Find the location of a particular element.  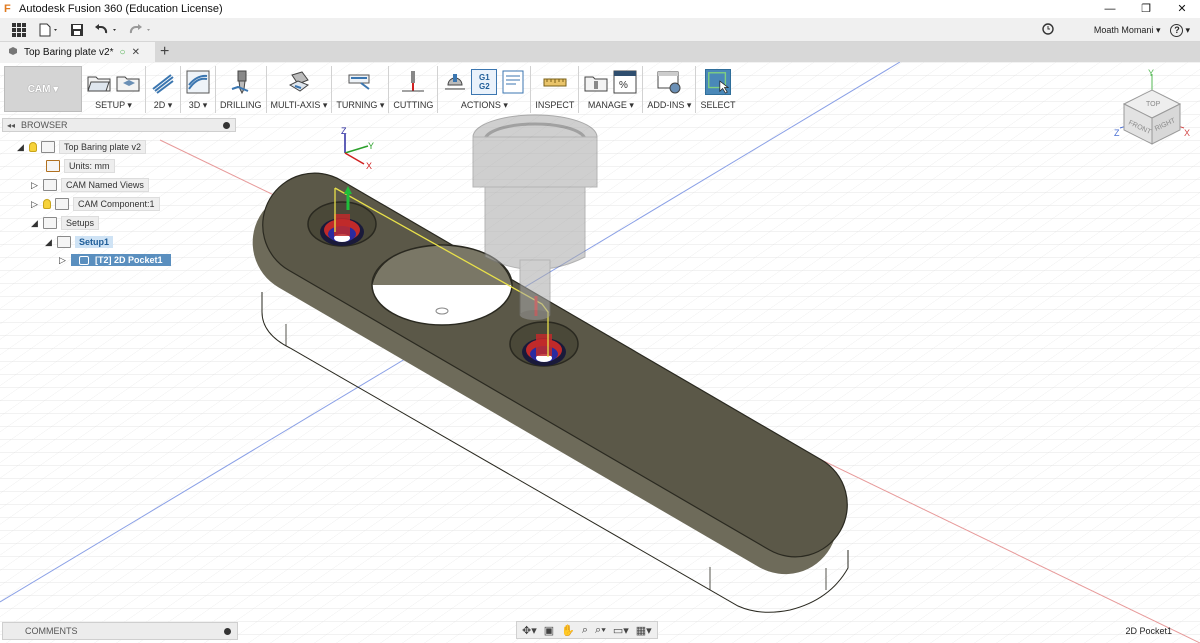

2d-group: 2D ▾ is located at coordinates (163, 89).